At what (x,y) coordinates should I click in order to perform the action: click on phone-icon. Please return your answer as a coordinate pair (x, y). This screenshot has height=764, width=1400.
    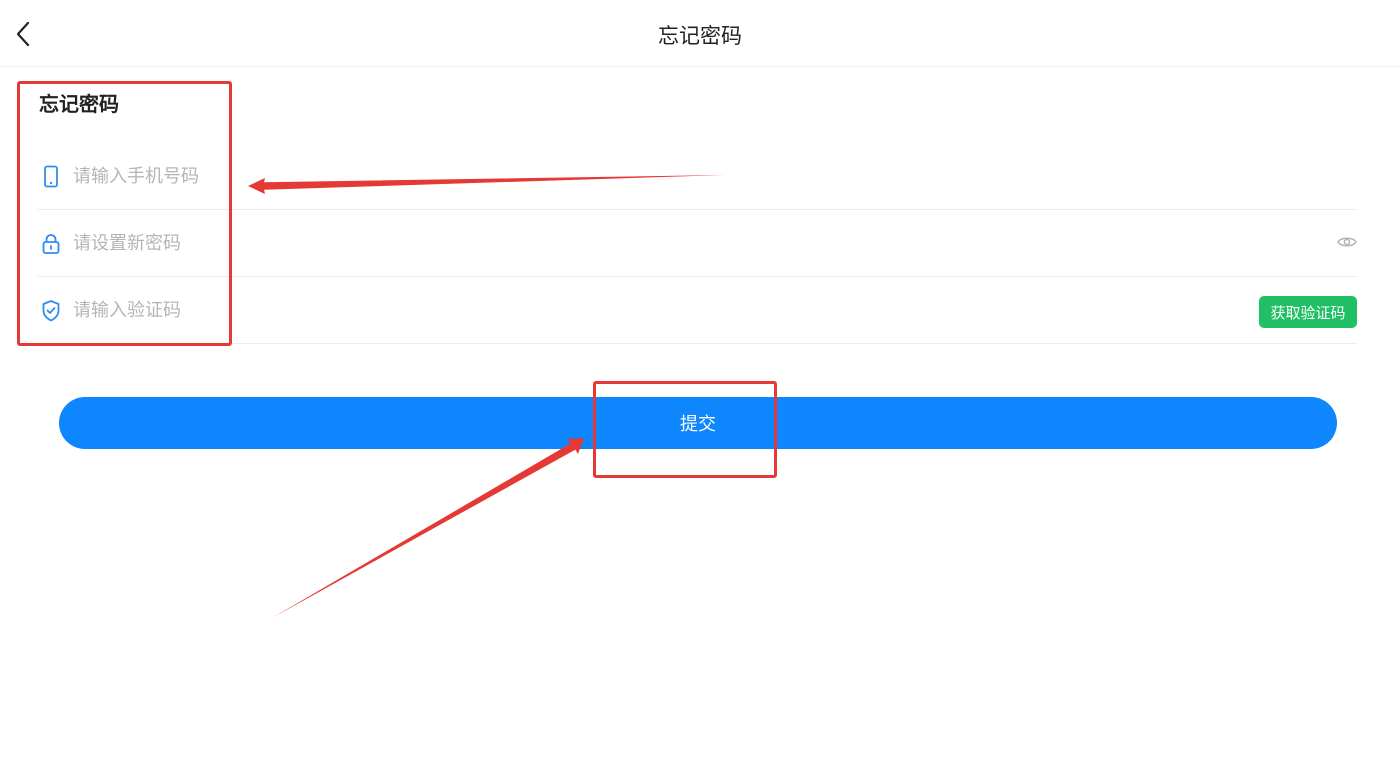
    Looking at the image, I should click on (51, 176).